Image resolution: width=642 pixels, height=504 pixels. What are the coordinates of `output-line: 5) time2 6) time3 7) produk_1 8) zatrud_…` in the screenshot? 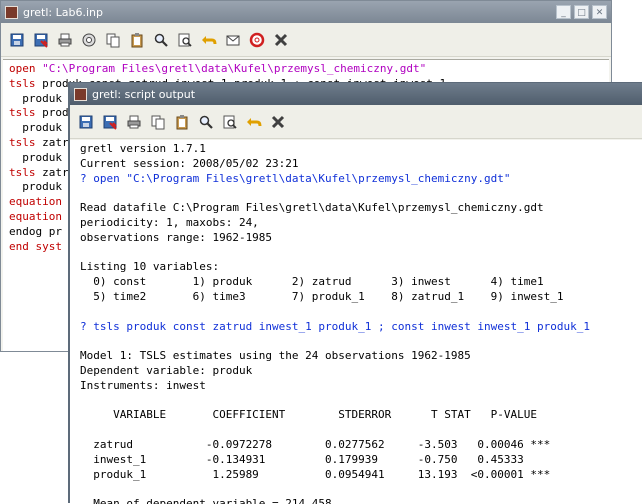 It's located at (322, 296).